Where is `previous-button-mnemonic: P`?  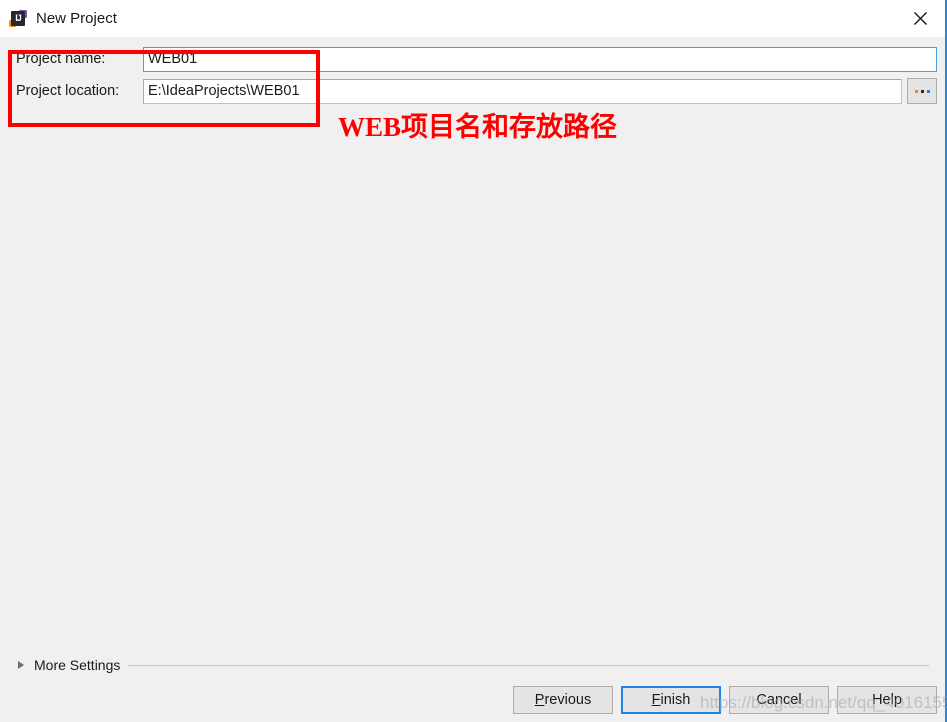 previous-button-mnemonic: P is located at coordinates (539, 700).